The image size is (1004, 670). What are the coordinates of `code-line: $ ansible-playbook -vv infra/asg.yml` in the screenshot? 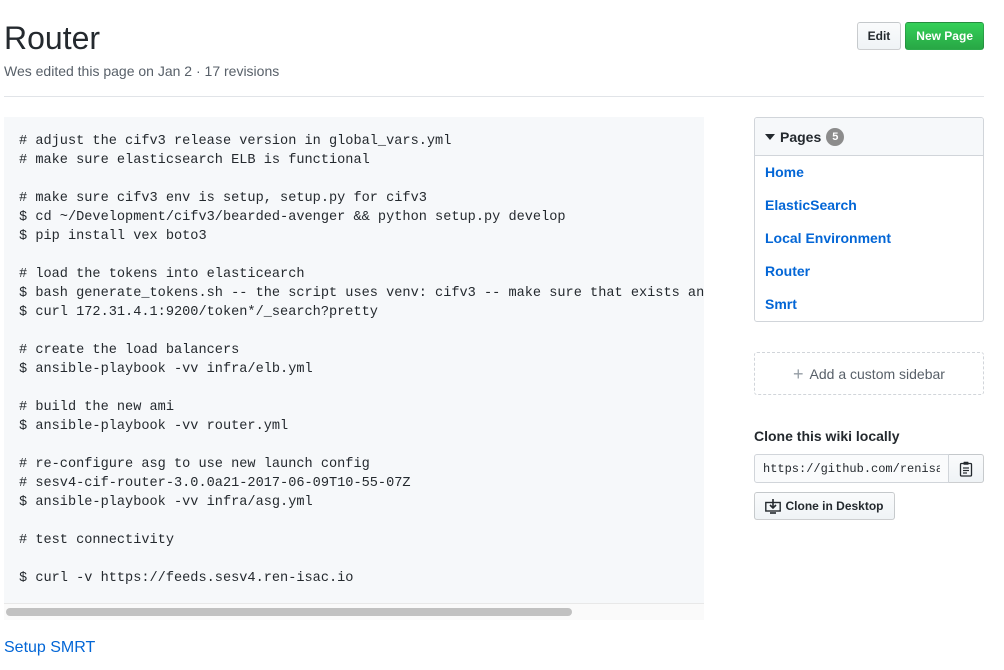 It's located at (166, 502).